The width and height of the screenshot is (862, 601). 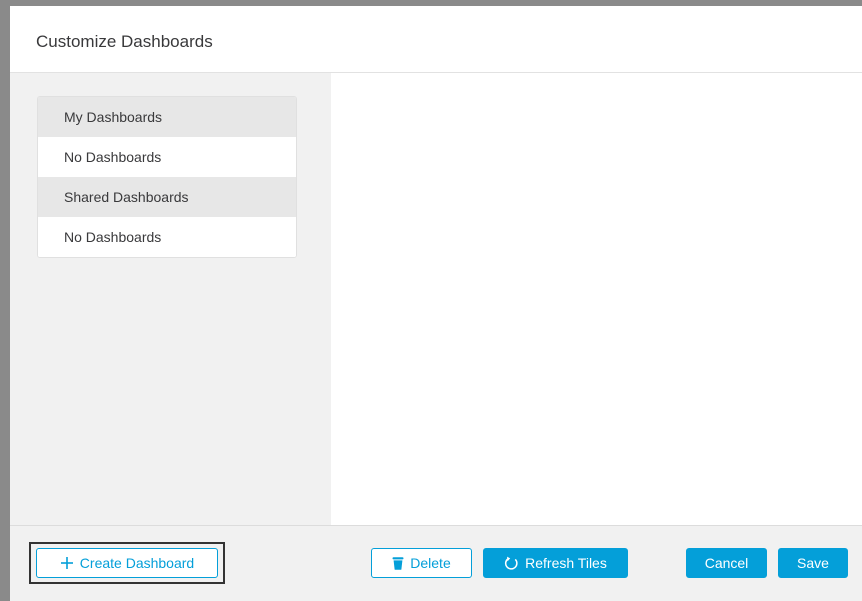 What do you see at coordinates (430, 563) in the screenshot?
I see `delete-label: Delete` at bounding box center [430, 563].